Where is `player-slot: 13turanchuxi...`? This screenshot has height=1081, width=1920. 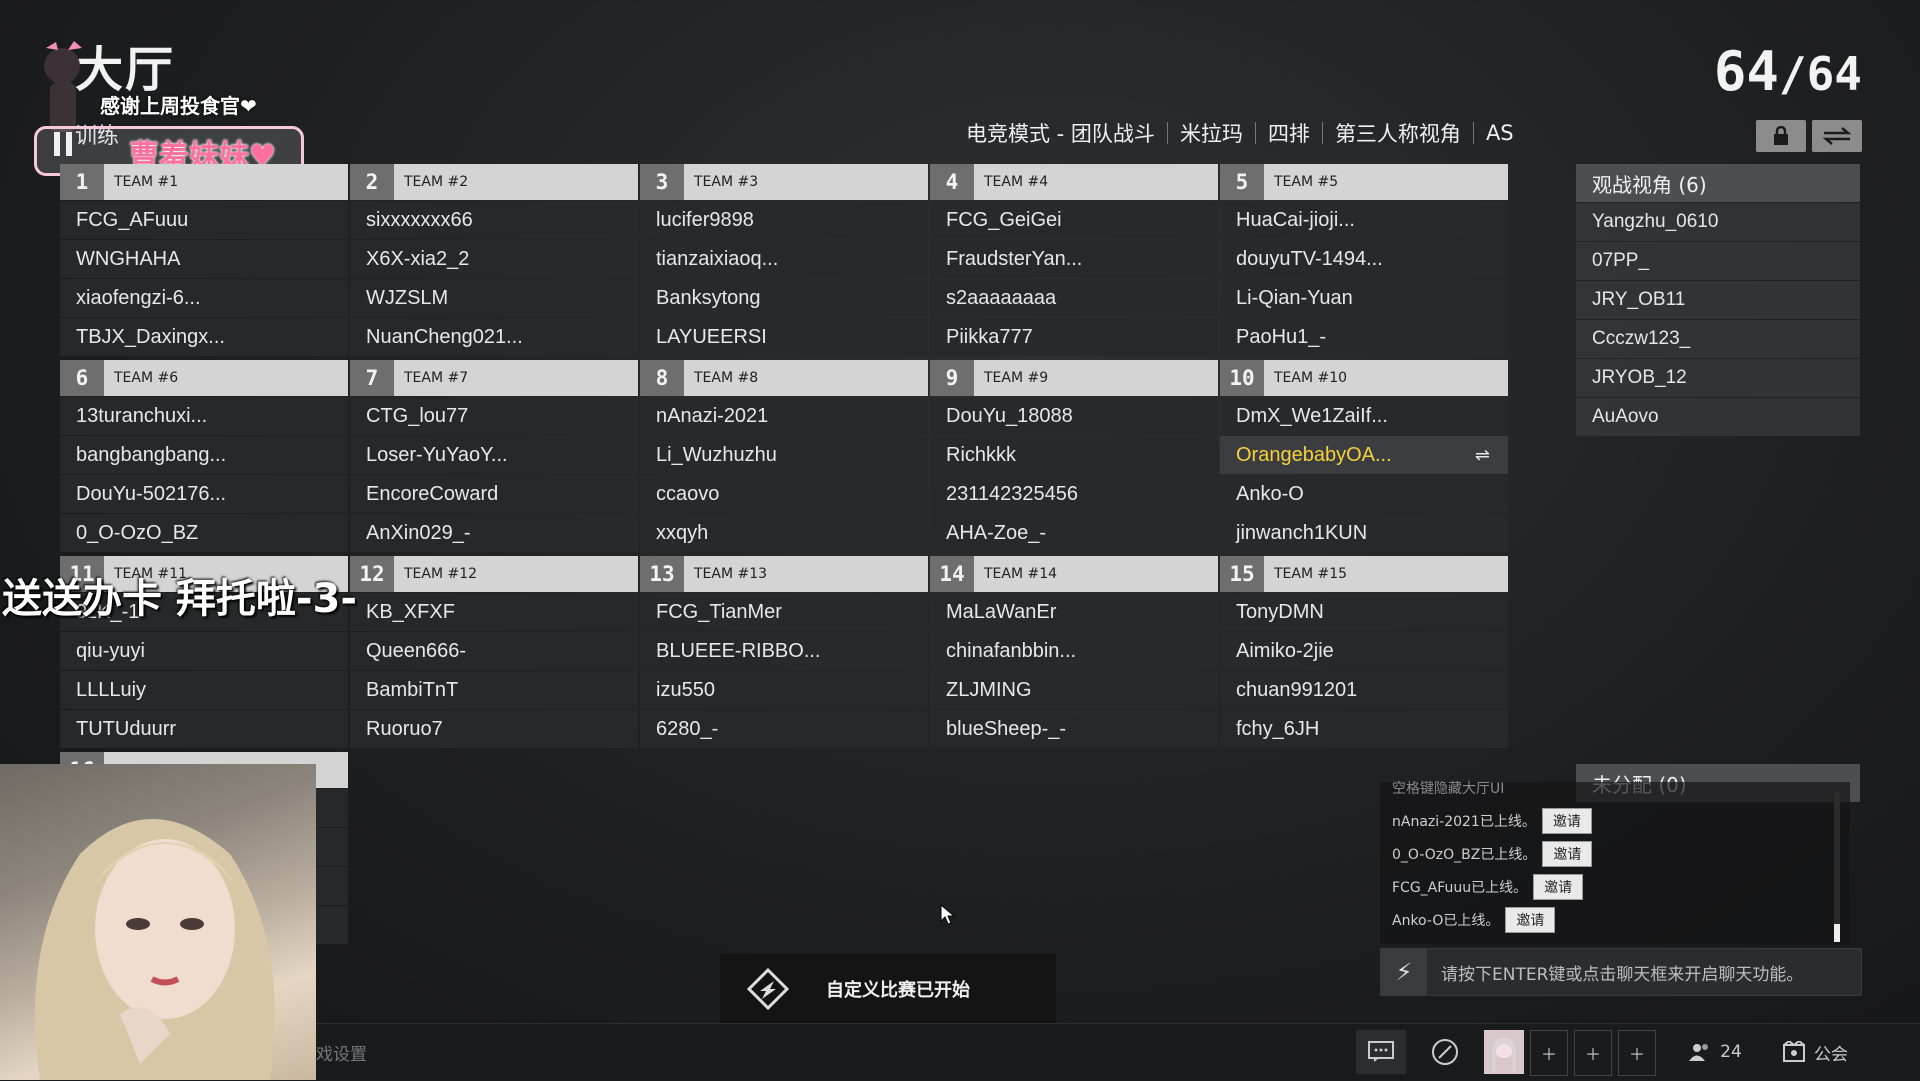
player-slot: 13turanchuxi... is located at coordinates (204, 416).